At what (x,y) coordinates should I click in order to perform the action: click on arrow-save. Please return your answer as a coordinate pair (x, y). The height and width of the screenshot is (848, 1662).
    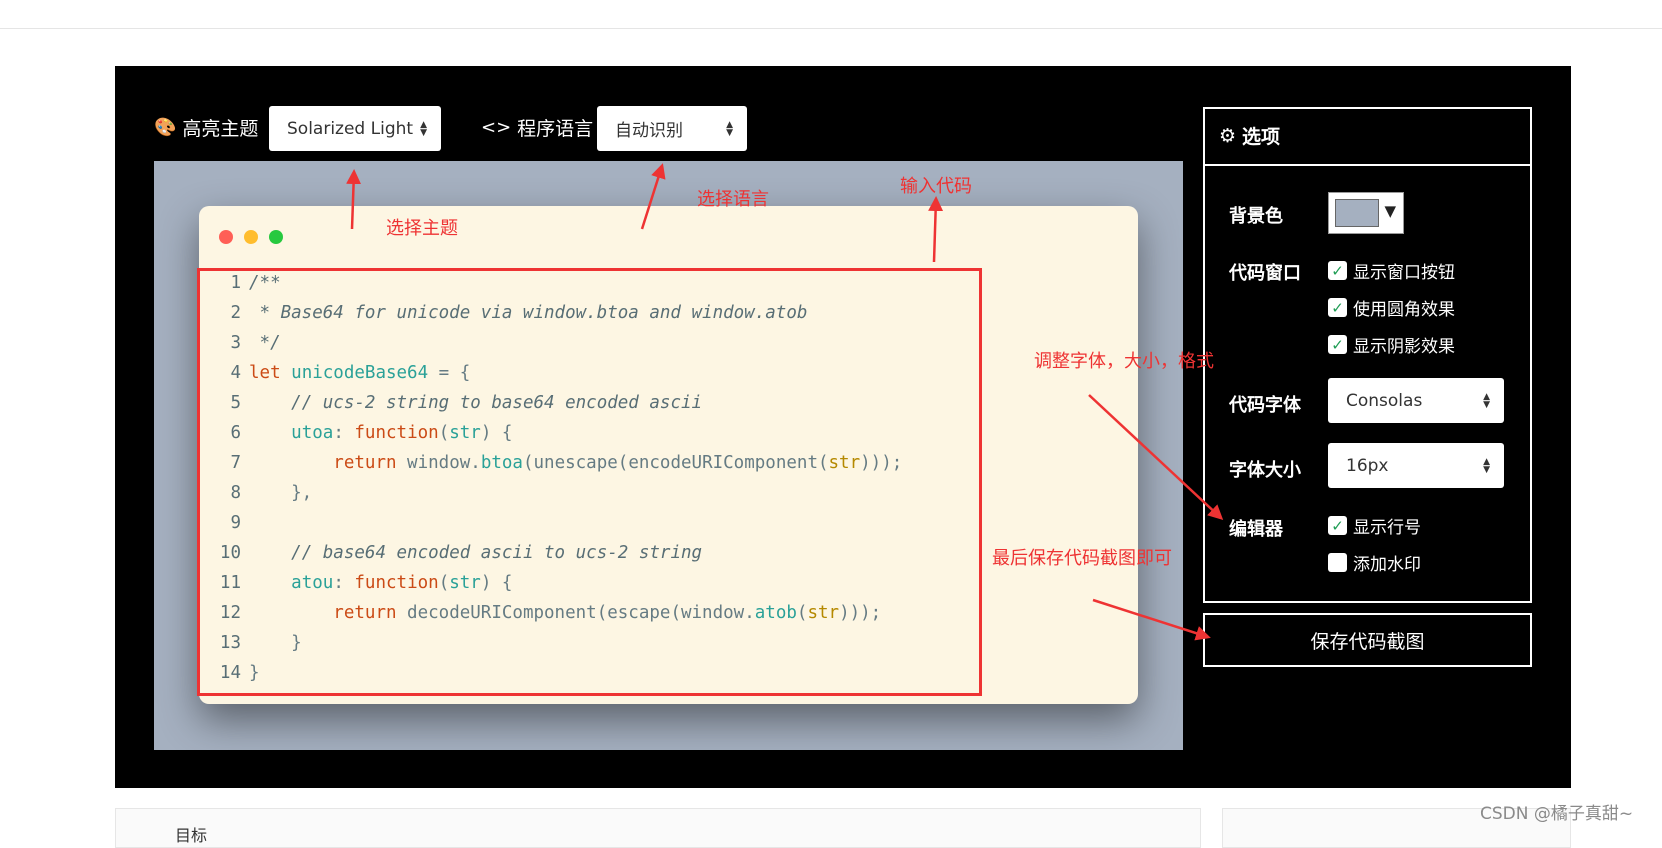
    Looking at the image, I should click on (1151, 619).